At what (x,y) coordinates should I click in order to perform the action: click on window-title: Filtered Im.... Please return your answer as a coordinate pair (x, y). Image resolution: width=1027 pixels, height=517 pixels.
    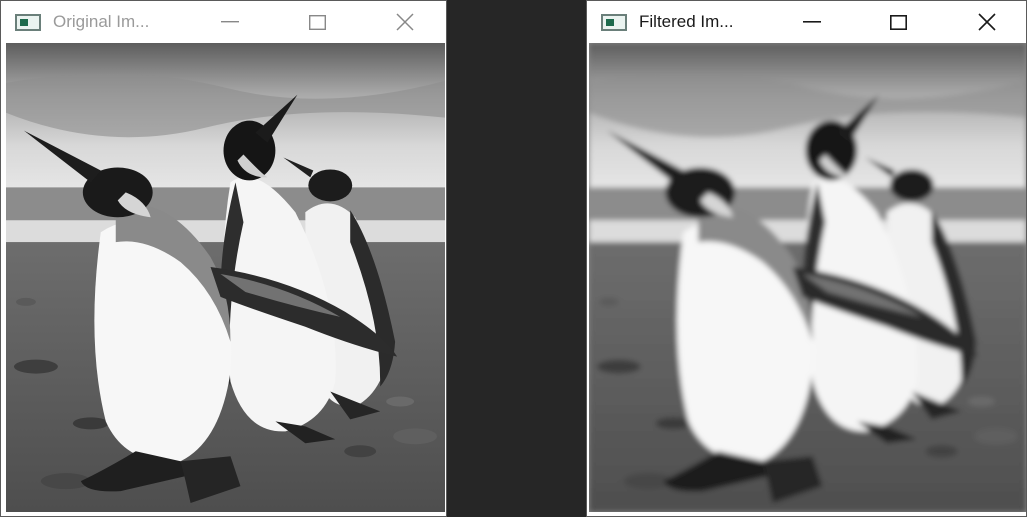
    Looking at the image, I should click on (686, 21).